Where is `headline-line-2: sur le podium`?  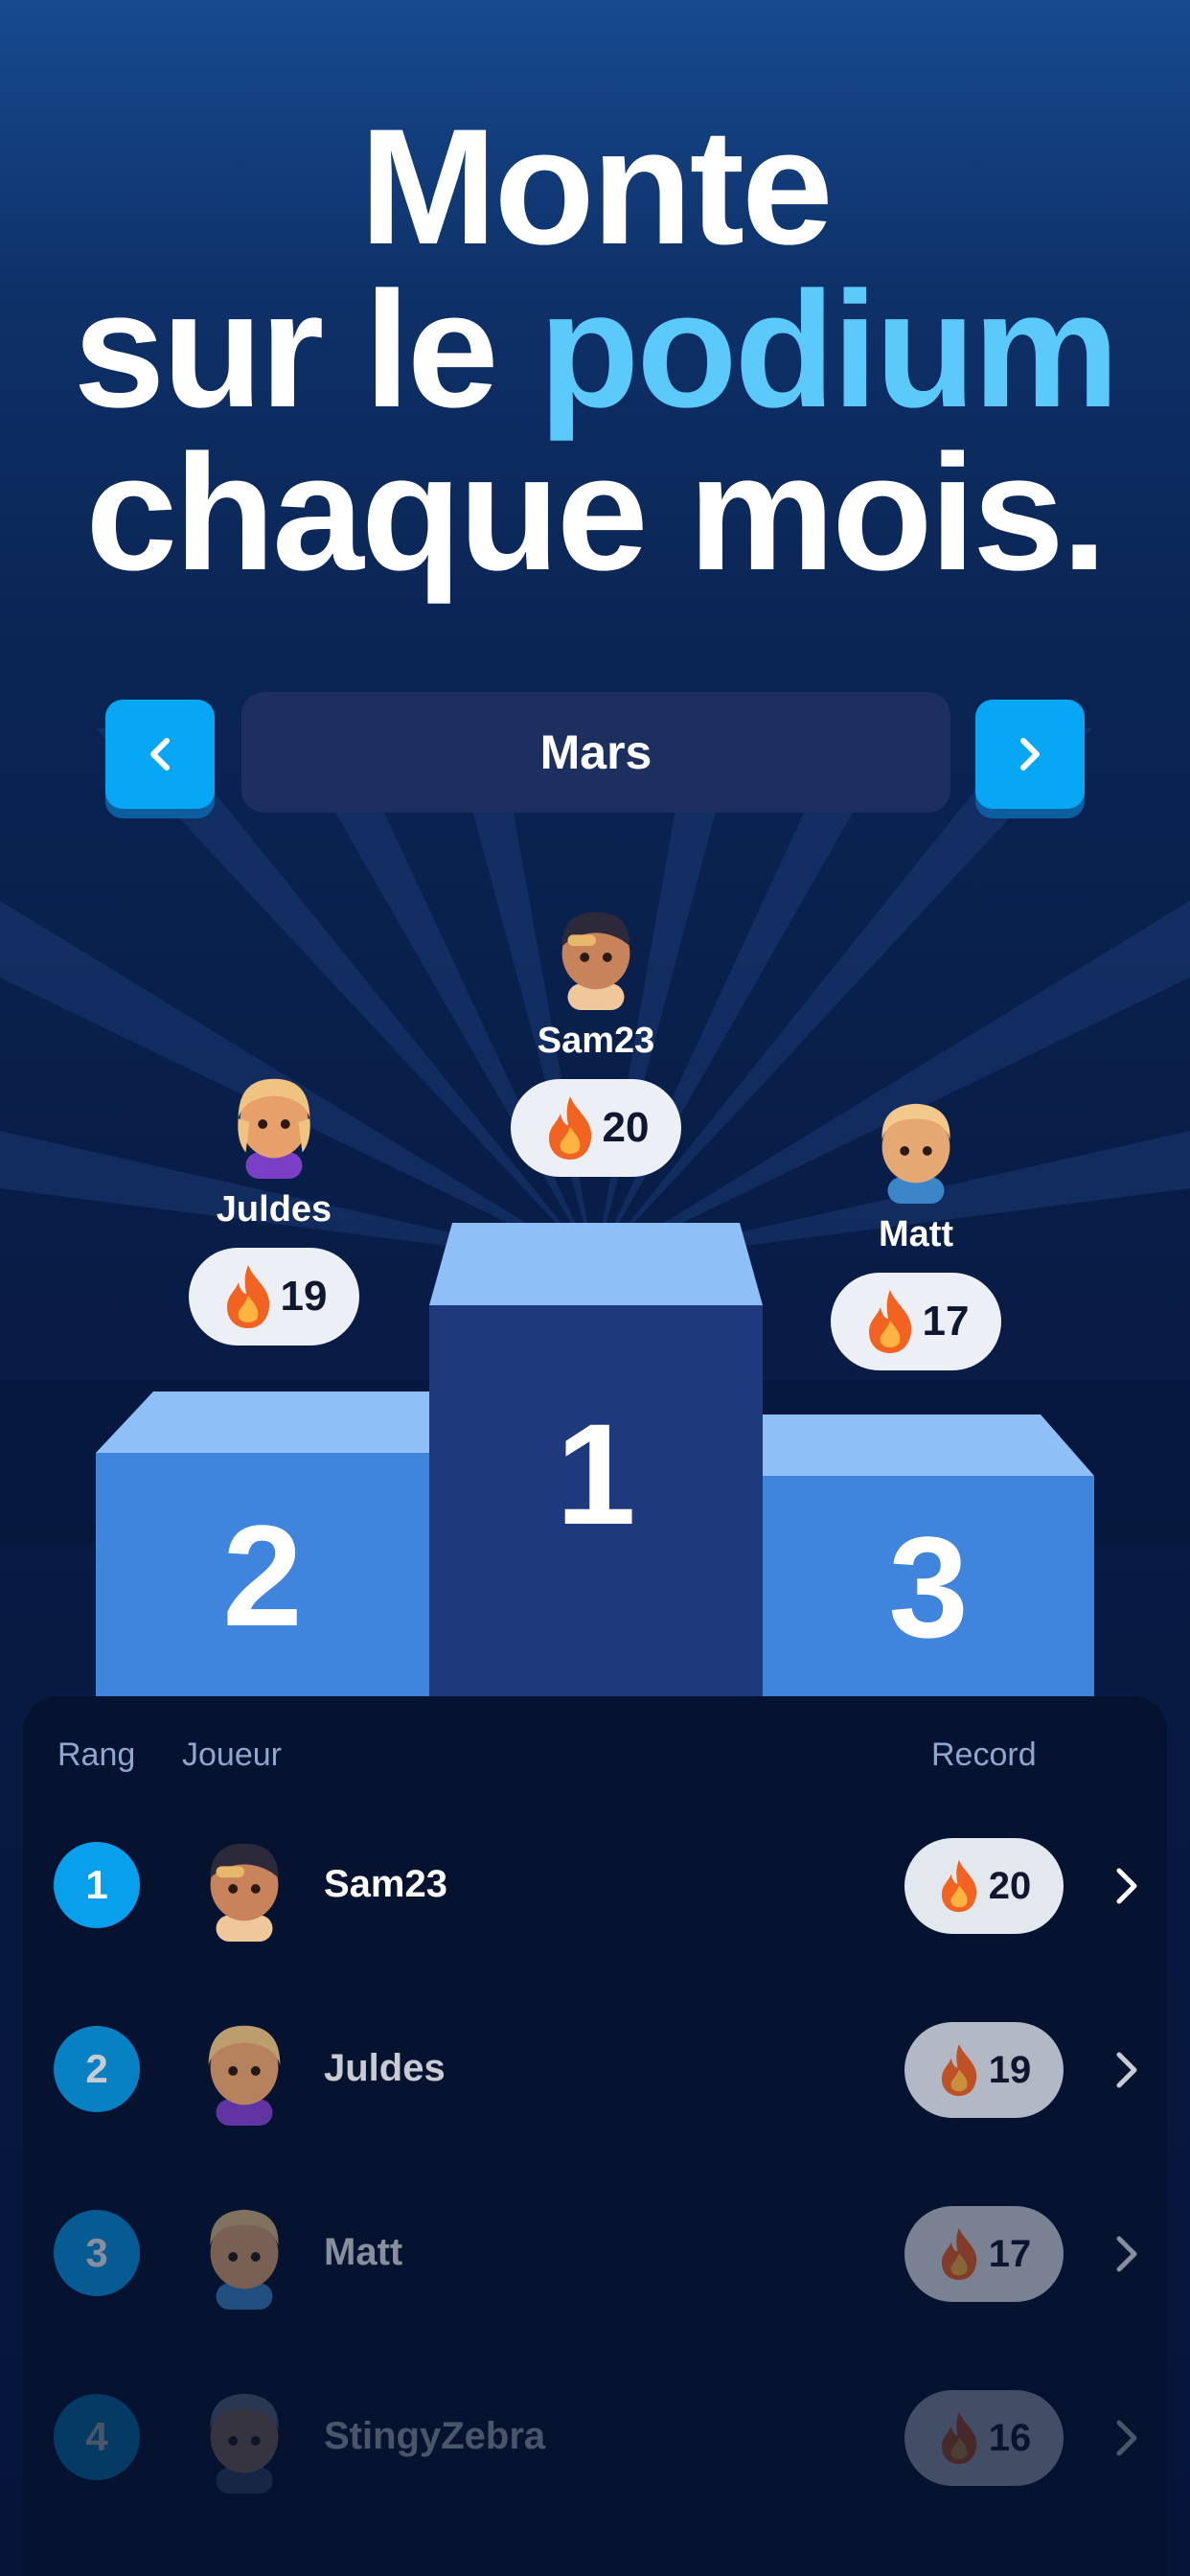
headline-line-2: sur le podium is located at coordinates (595, 350).